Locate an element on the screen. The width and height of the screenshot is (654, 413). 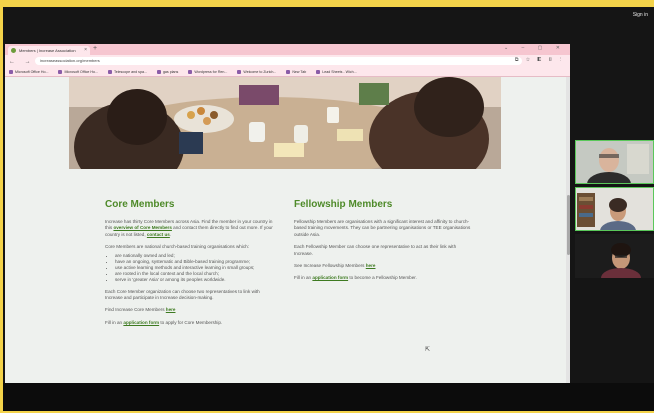
active-speaker-border is located at coordinates (614, 162).